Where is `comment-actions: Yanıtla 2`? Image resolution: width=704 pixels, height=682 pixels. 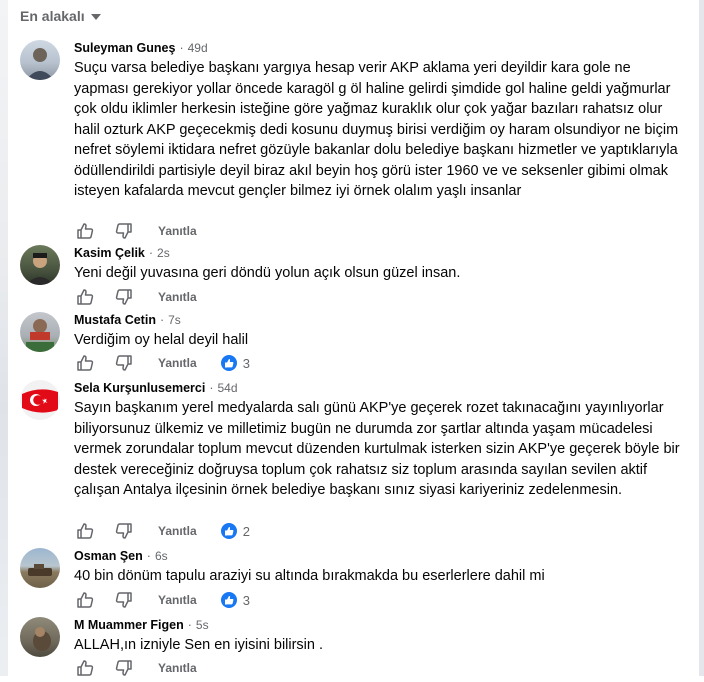
comment-actions: Yanıtla 2 is located at coordinates (162, 531).